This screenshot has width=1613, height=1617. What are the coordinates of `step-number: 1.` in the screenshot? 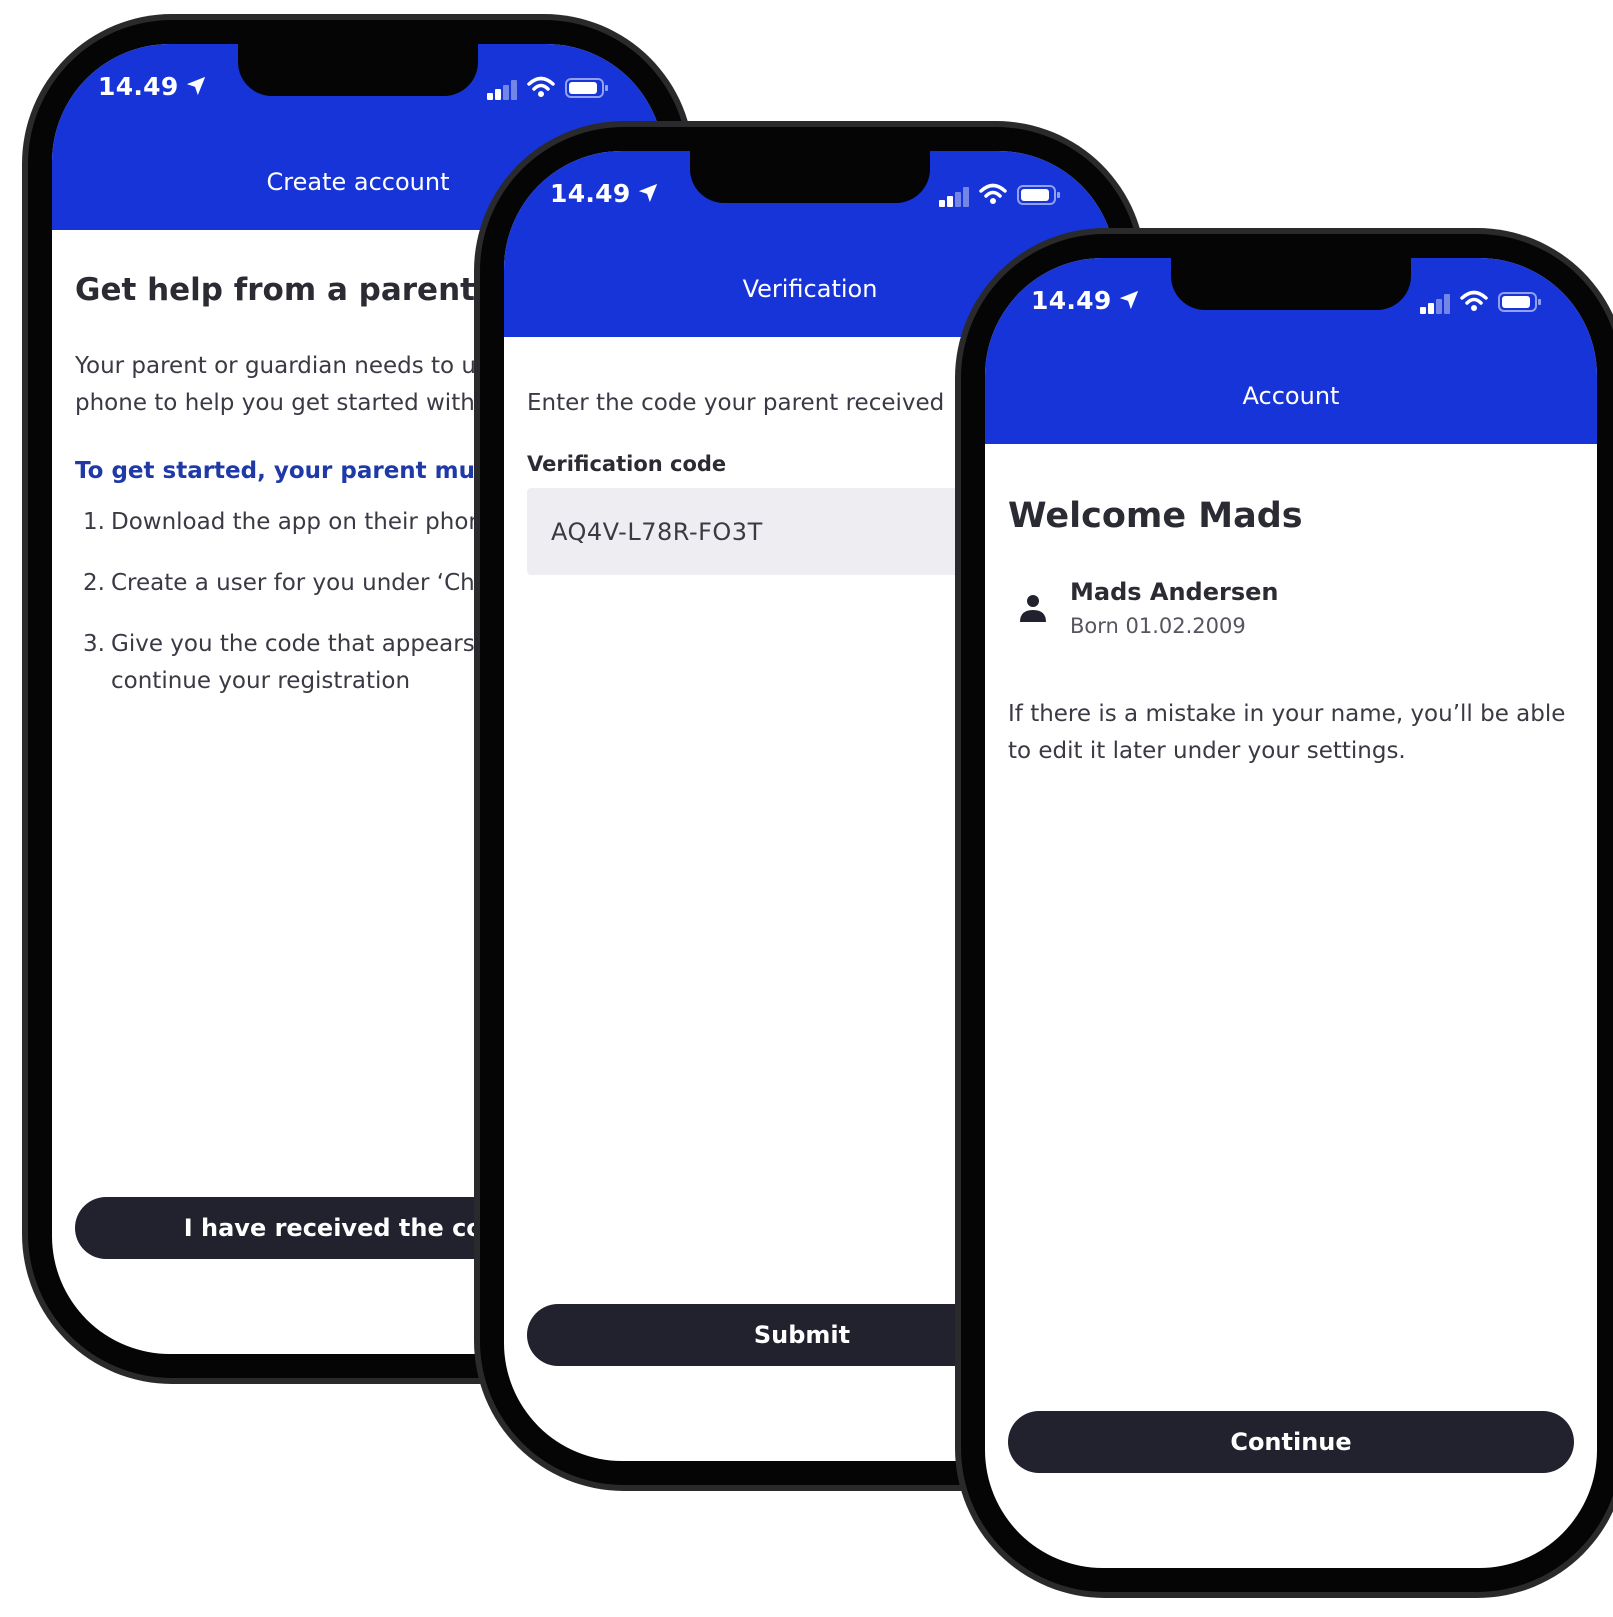 It's located at (94, 522).